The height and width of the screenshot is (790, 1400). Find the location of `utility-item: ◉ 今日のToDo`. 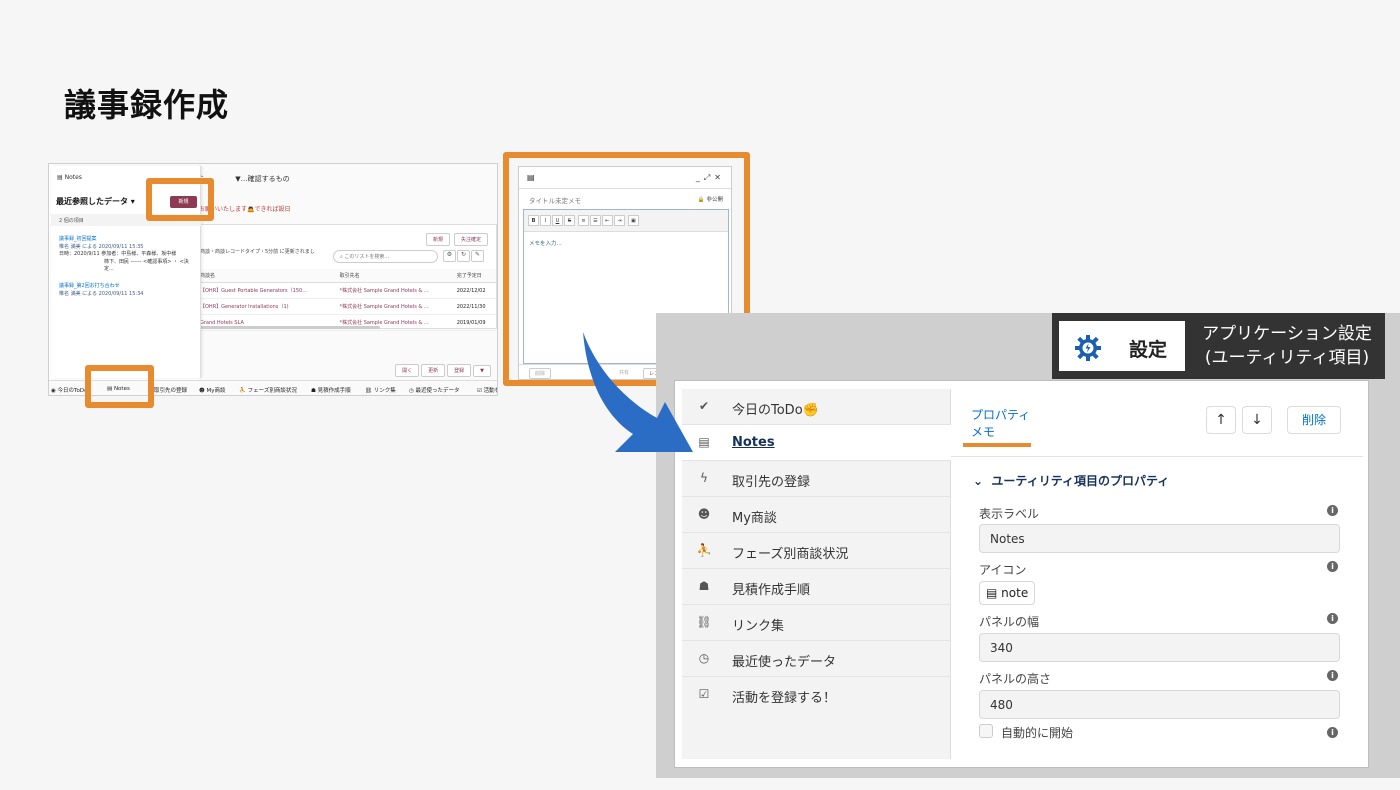

utility-item: ◉ 今日のToDo is located at coordinates (69, 390).